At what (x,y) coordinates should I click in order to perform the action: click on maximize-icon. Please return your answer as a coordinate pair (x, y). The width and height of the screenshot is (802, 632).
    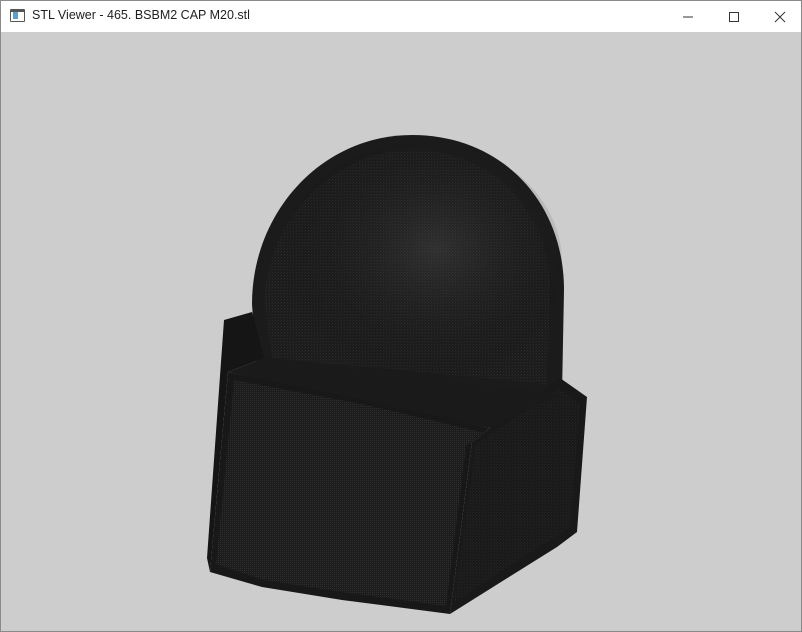
    Looking at the image, I should click on (734, 16).